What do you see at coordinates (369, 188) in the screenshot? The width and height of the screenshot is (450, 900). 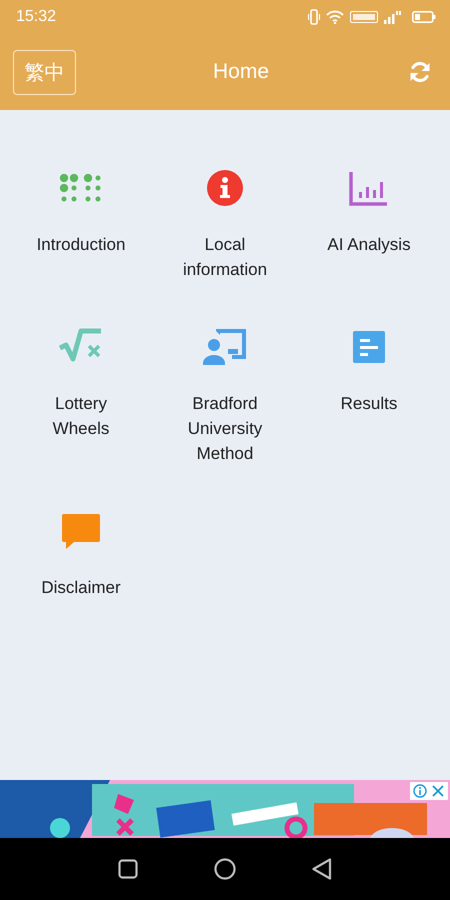 I see `bar-chart-icon` at bounding box center [369, 188].